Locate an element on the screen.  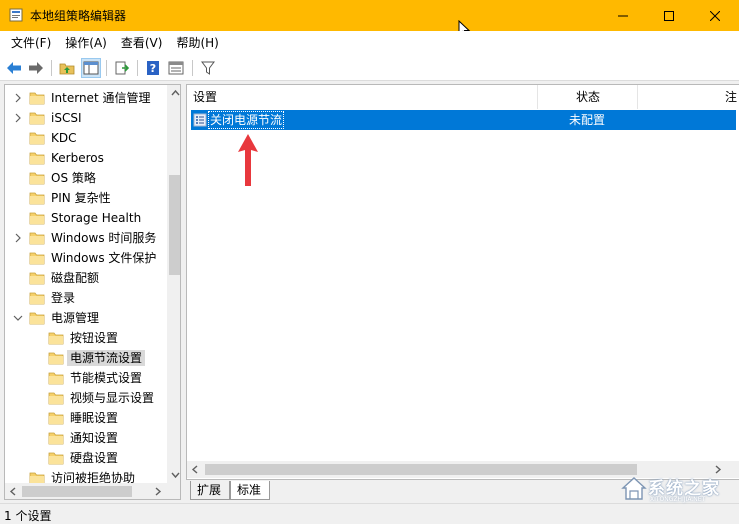
tree-item-label: 磁盘配额 is located at coordinates (75, 278).